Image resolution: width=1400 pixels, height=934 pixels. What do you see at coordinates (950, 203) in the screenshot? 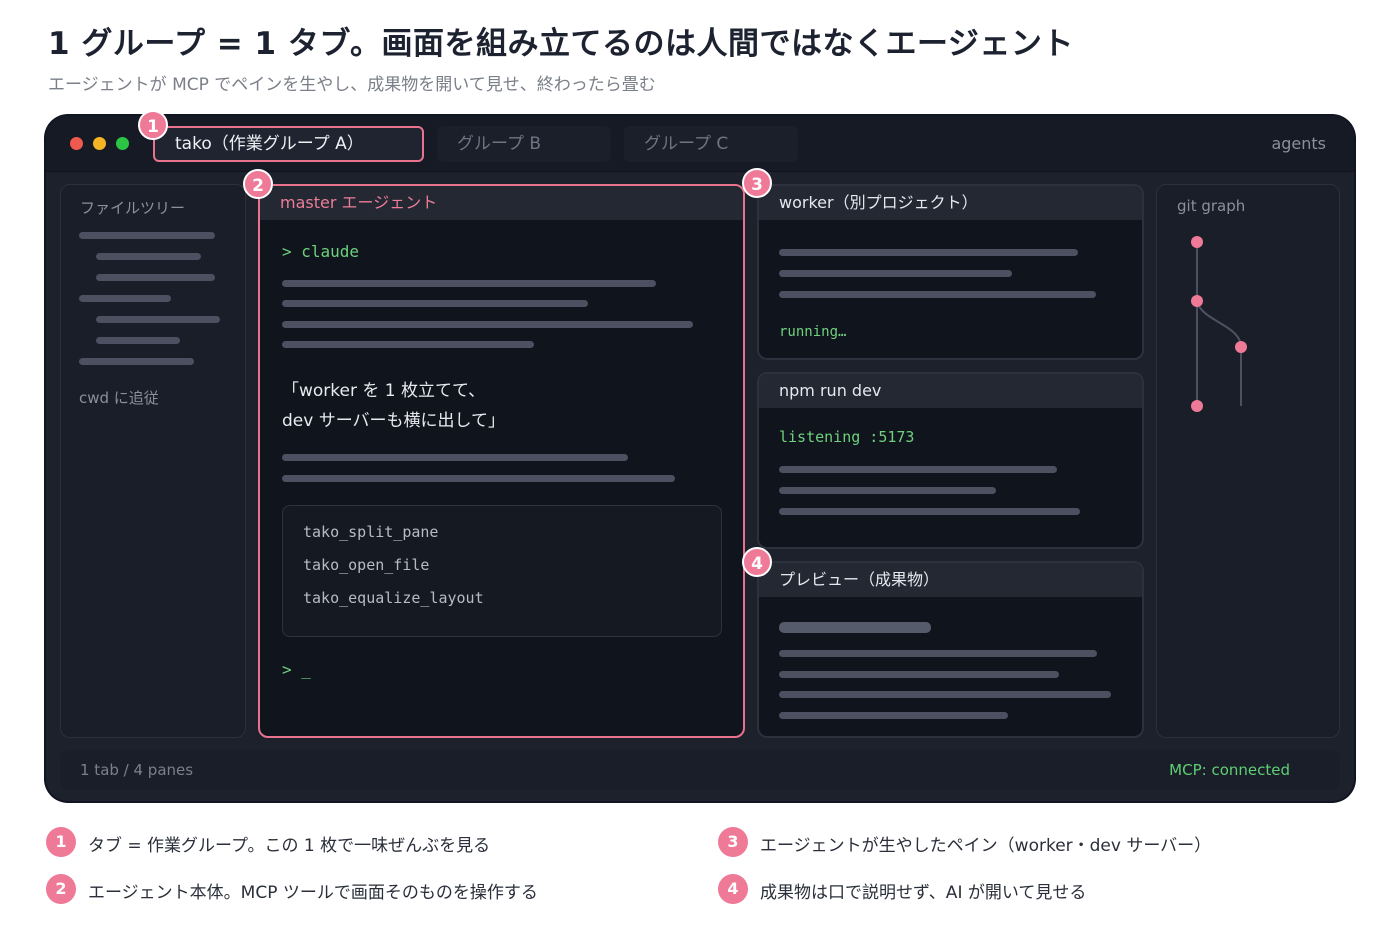
I see `worker-pane-title: worker（別プロジェクト）` at bounding box center [950, 203].